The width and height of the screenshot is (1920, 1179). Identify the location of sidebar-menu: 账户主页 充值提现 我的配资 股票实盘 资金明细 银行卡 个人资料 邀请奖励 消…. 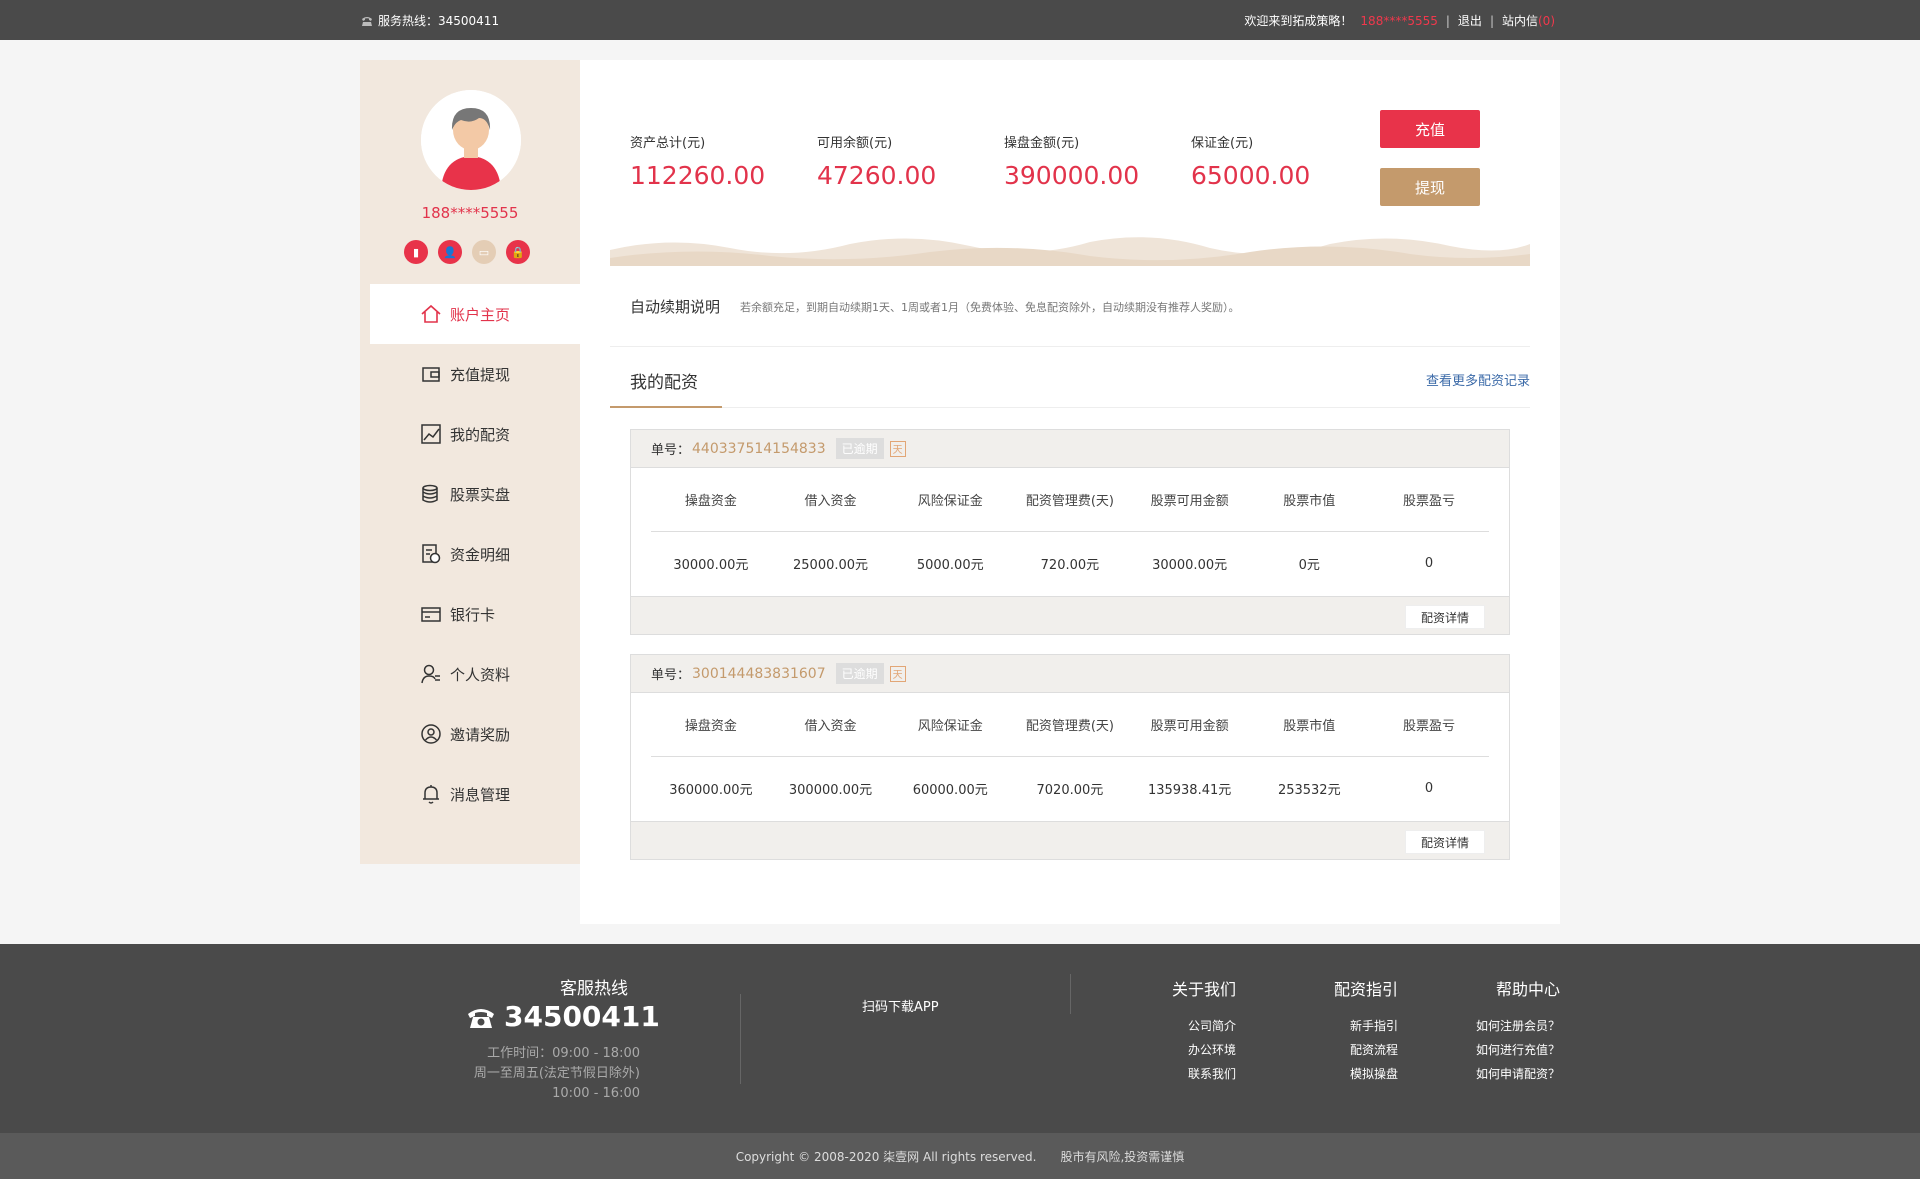
(475, 554).